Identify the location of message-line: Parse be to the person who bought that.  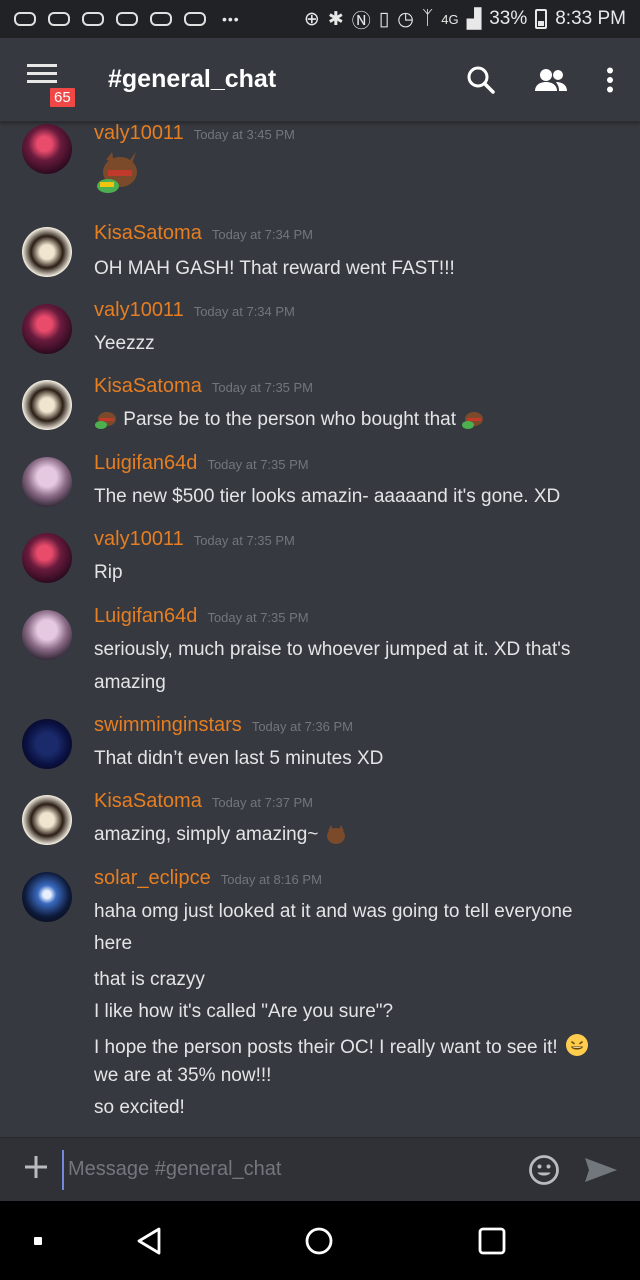
(289, 420).